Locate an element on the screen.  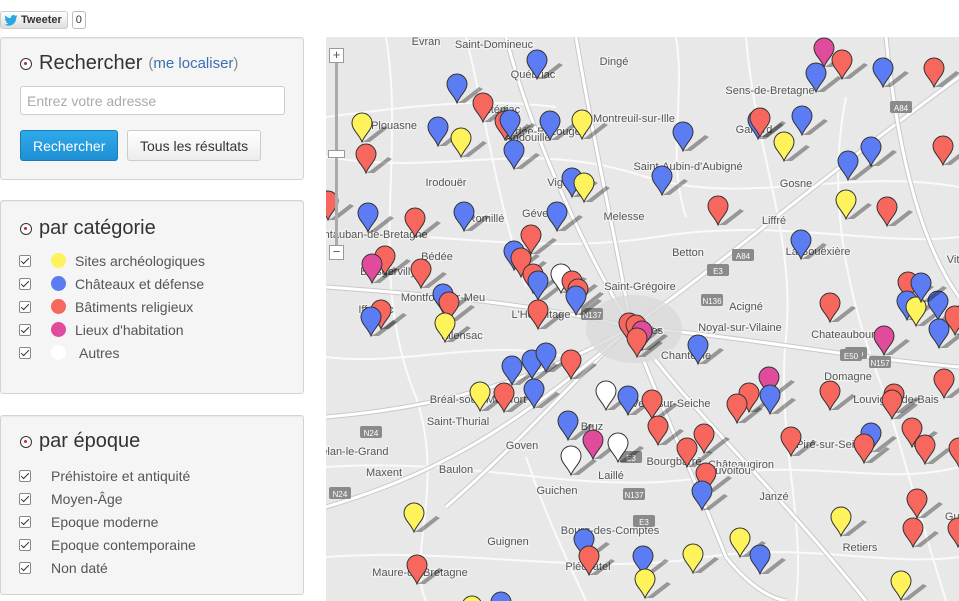
place-label: Chateaubourg is located at coordinates (846, 335).